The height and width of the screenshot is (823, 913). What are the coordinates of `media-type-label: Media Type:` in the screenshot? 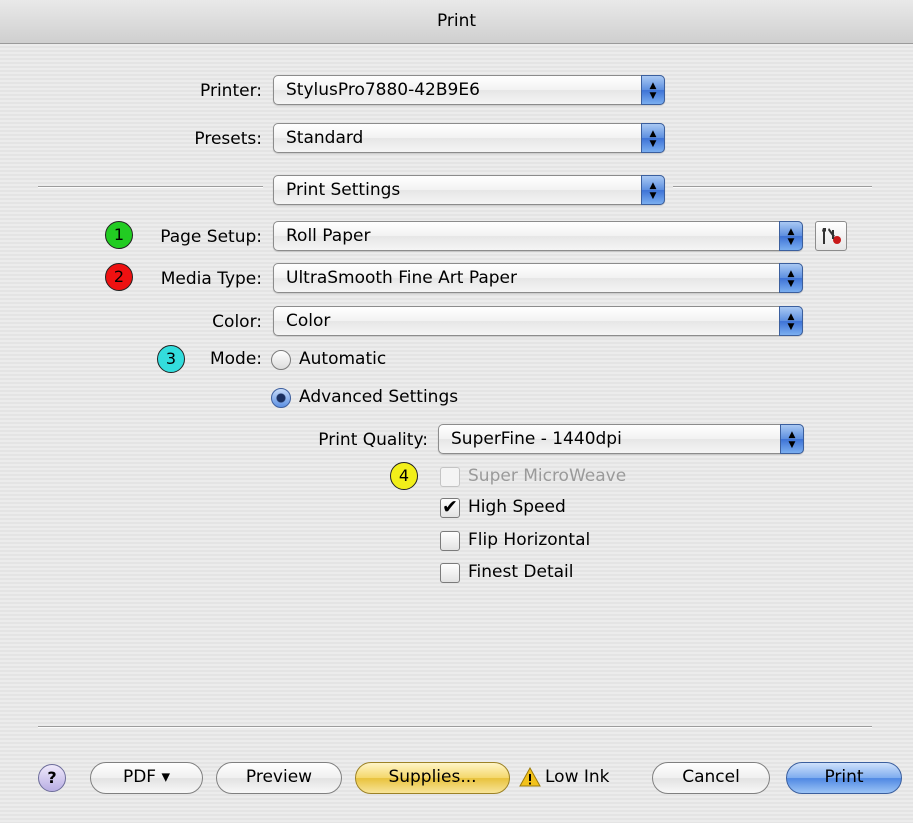 It's located at (211, 279).